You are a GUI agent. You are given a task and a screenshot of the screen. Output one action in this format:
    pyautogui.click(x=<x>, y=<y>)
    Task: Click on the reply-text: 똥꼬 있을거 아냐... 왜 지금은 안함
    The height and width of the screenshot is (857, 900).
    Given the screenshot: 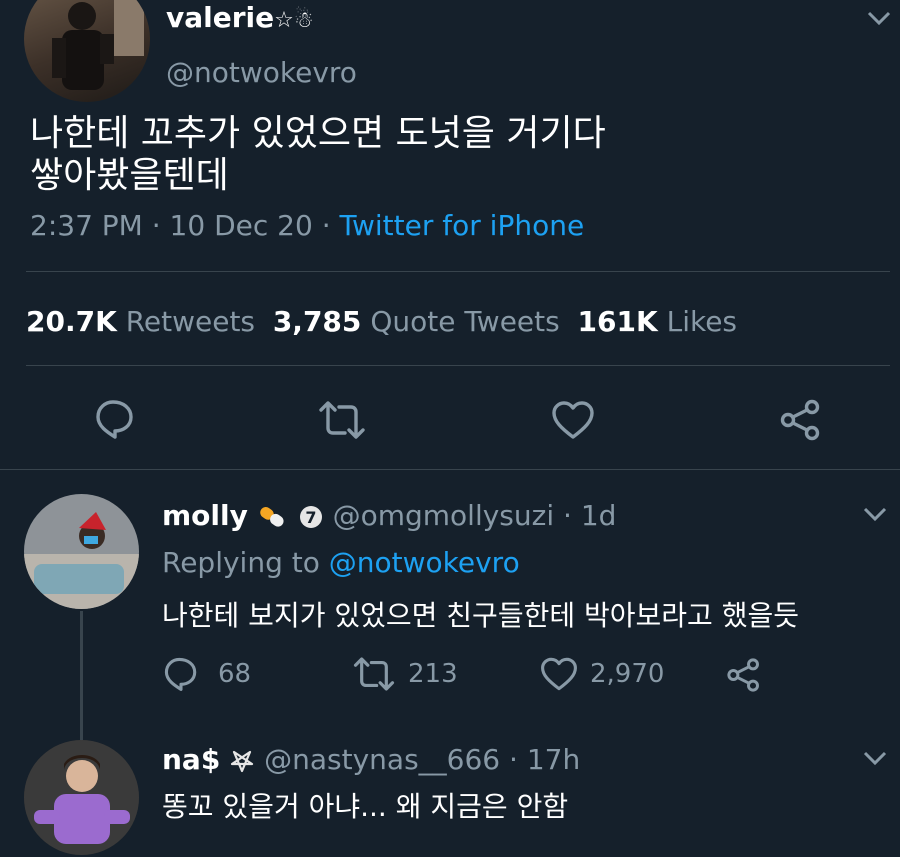 What is the action you would take?
    pyautogui.click(x=365, y=806)
    